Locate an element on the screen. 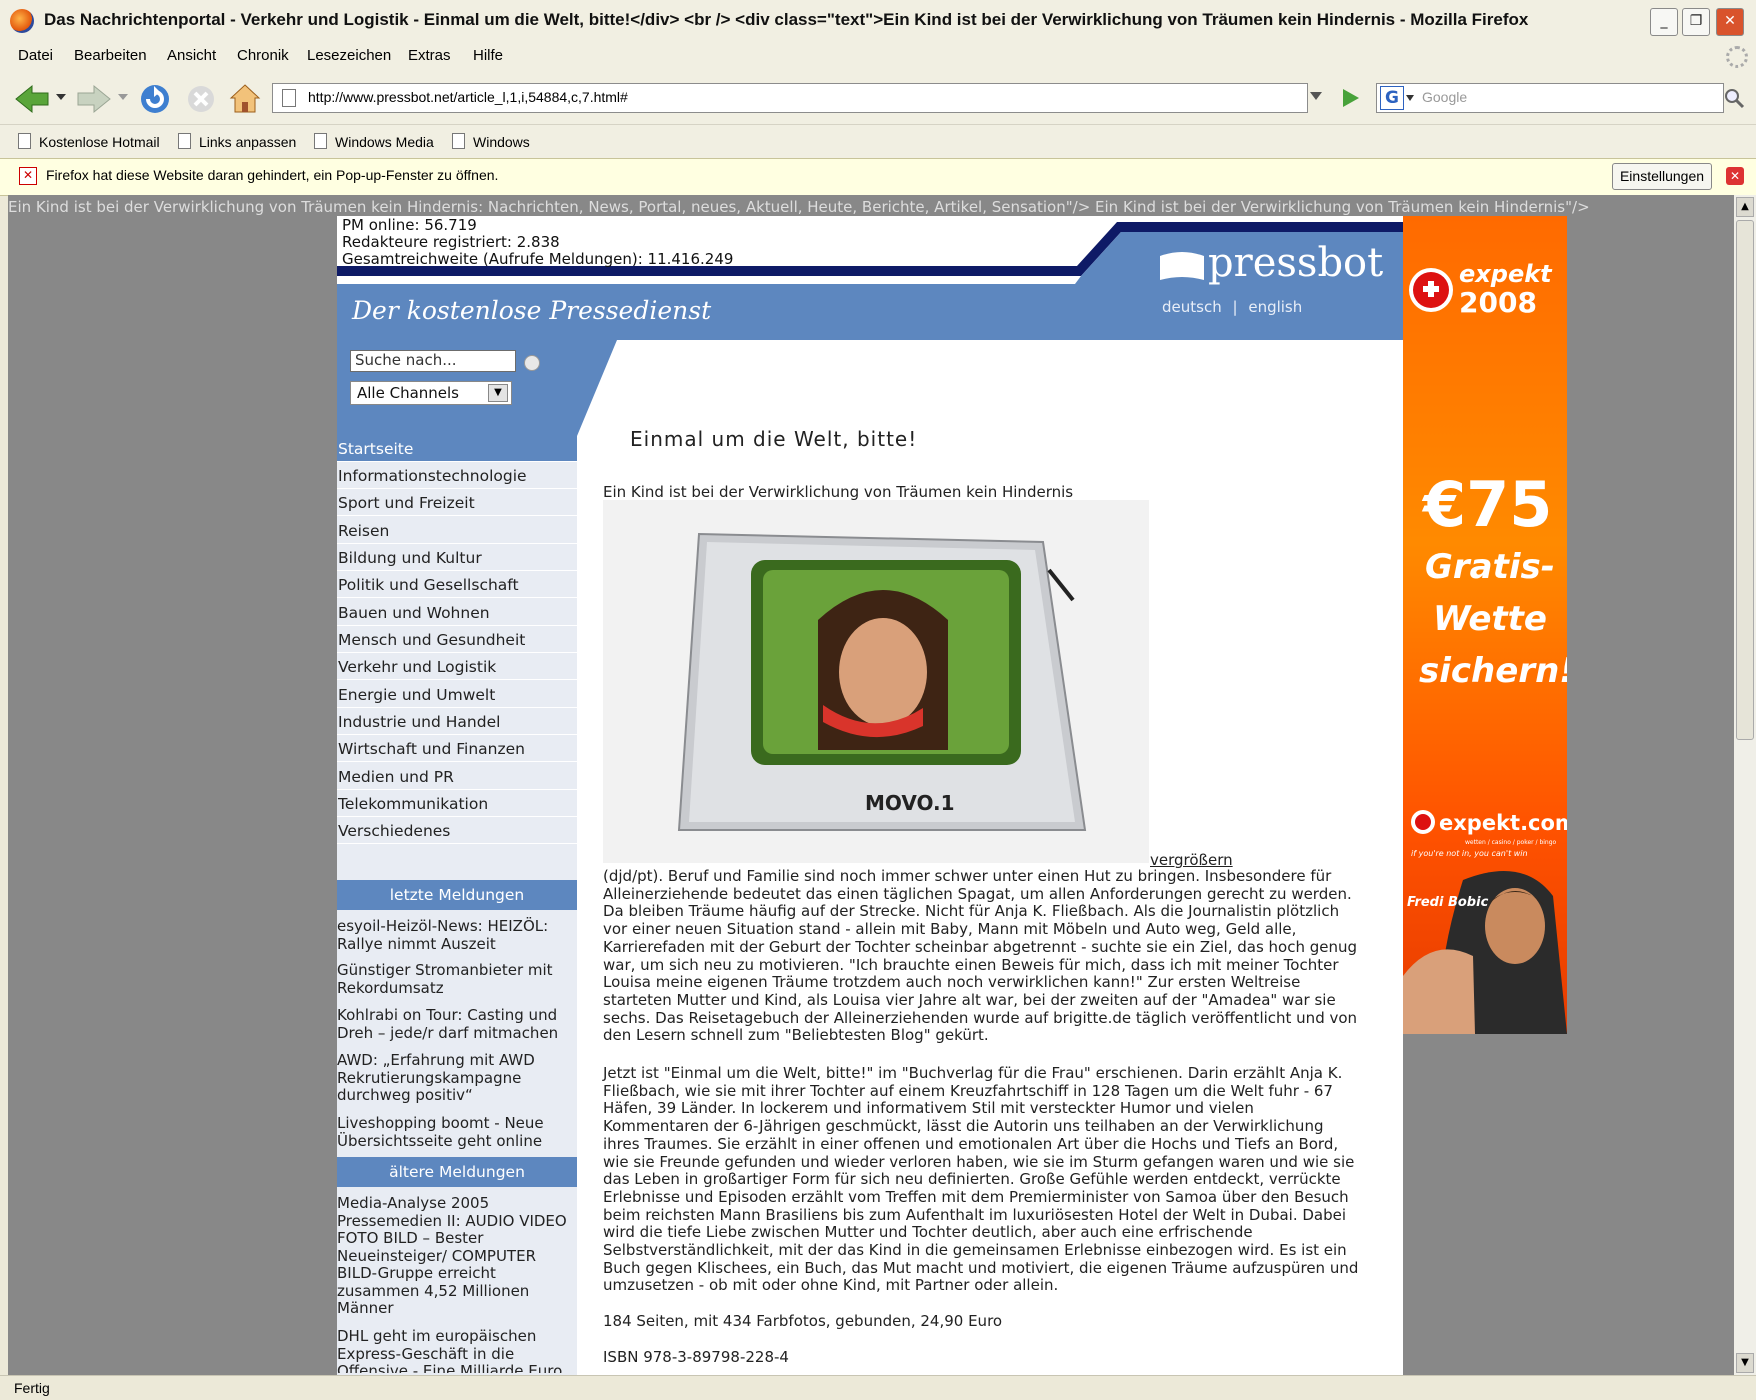 This screenshot has width=1756, height=1400. bookmark-label: Links anpassen is located at coordinates (248, 142).